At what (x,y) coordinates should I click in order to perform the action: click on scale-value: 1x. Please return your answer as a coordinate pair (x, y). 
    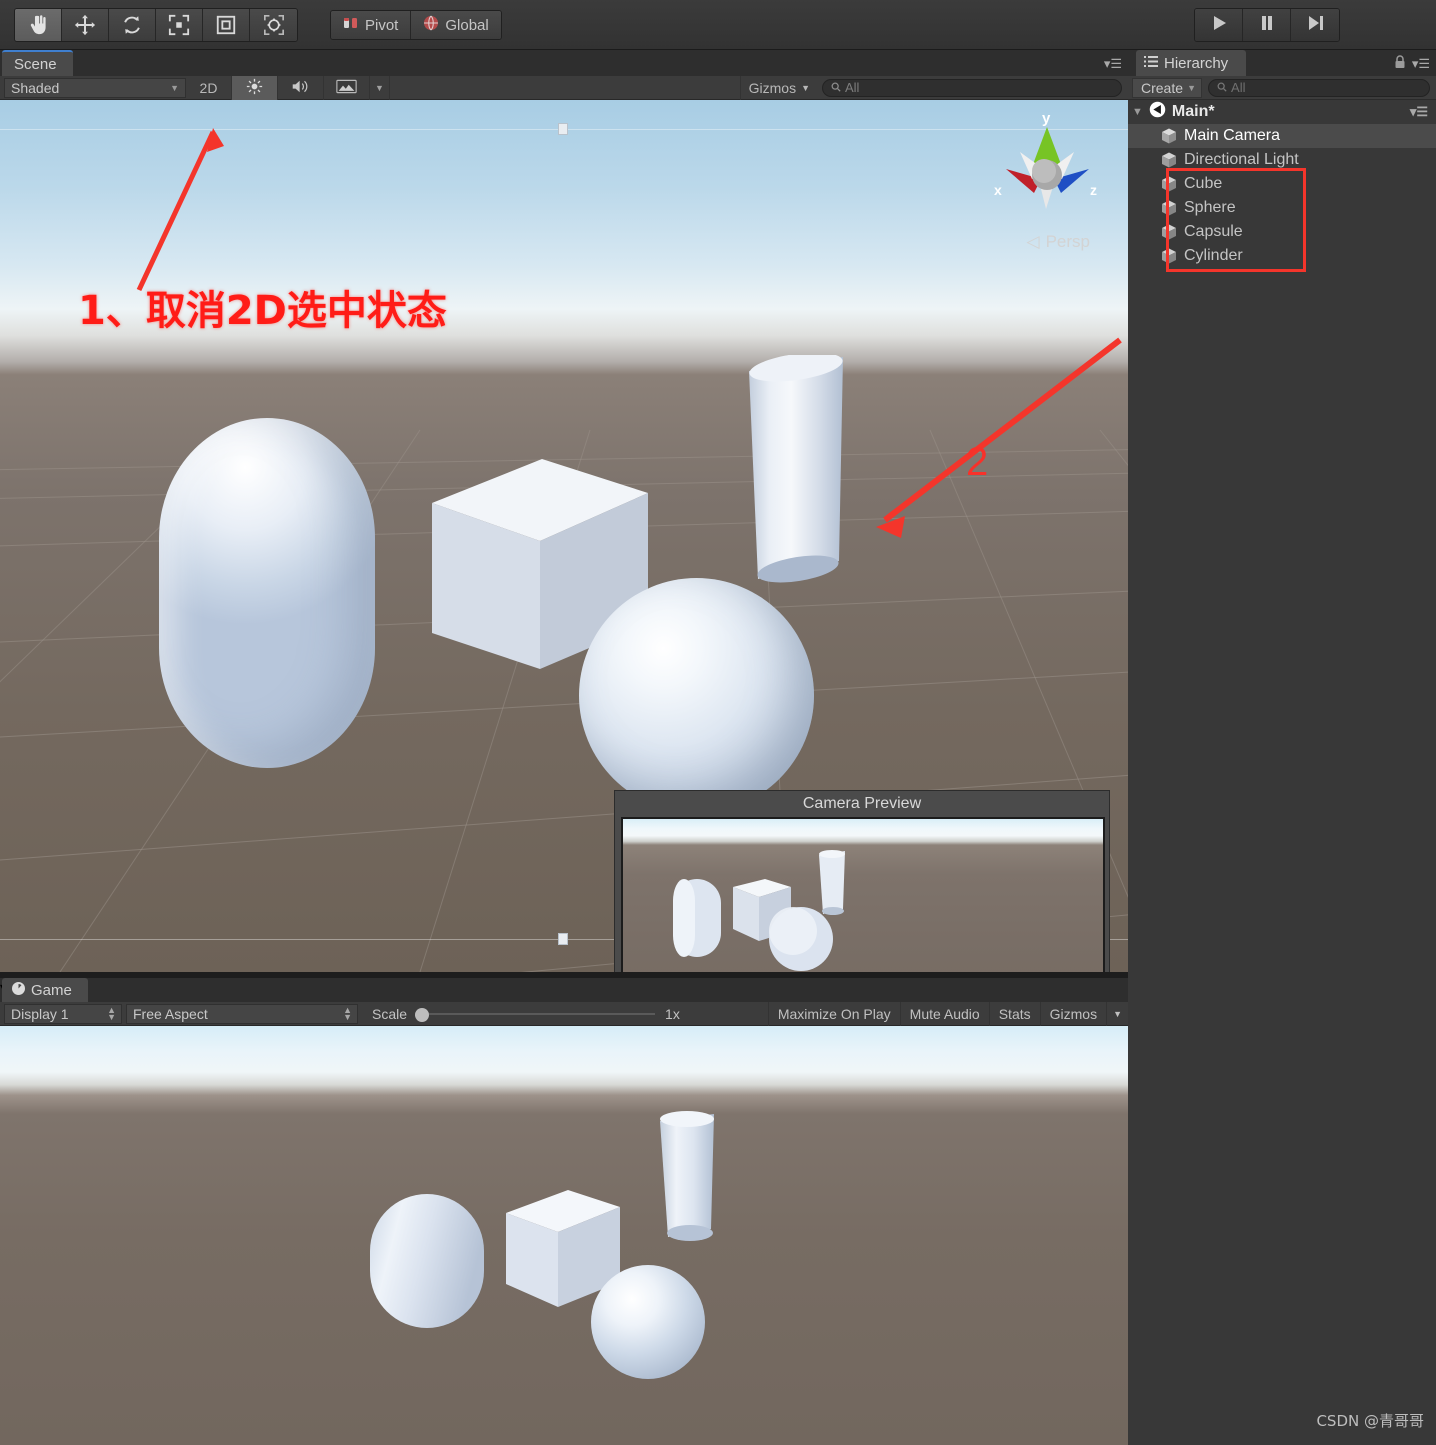
    Looking at the image, I should click on (672, 1013).